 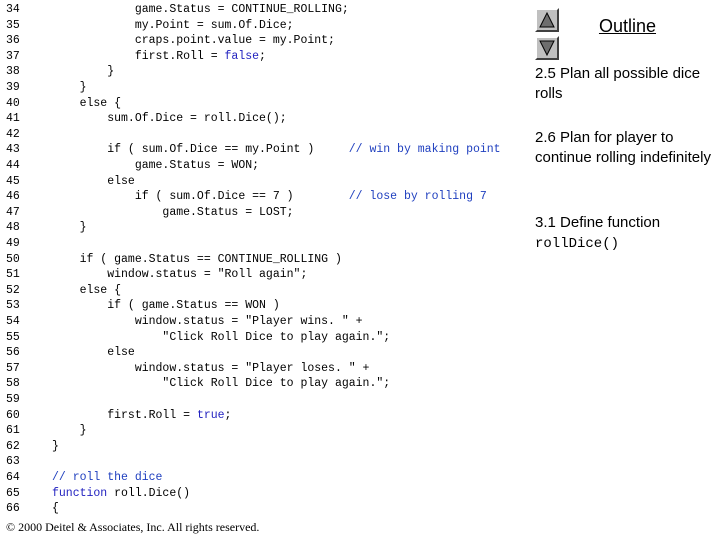 I want to click on code-line: 55 "Click Roll Dice to play again.";, so click(x=266, y=338).